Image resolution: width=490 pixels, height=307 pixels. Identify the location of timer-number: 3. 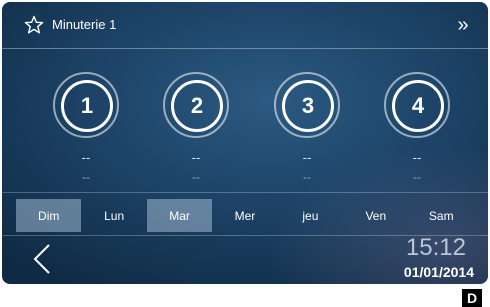
(308, 106).